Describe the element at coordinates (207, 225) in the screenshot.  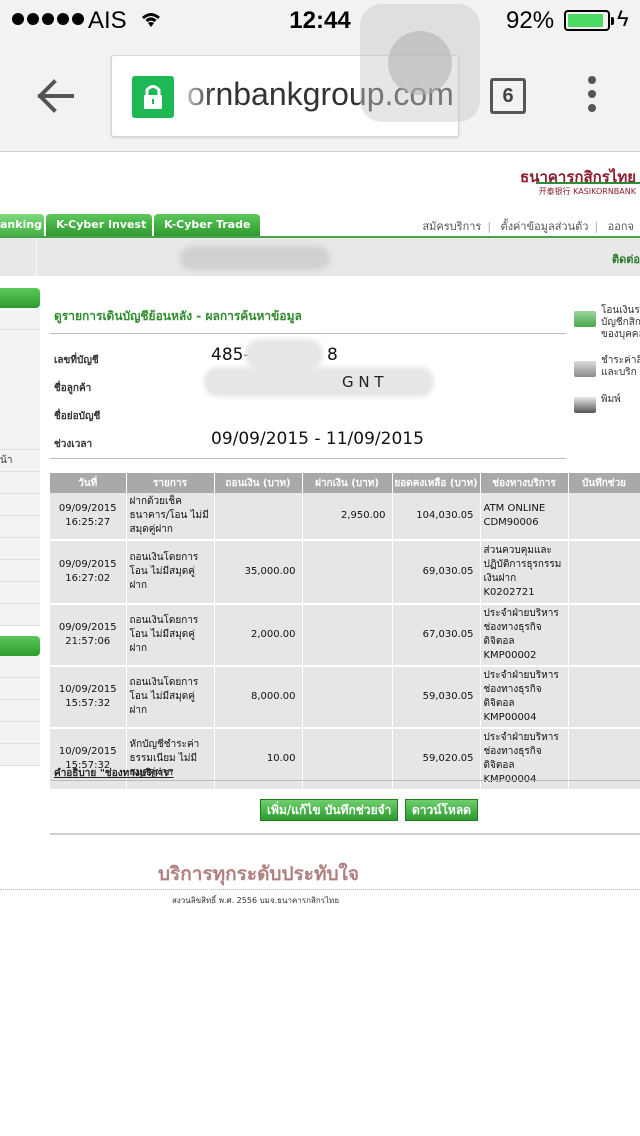
I see `tab-k-cyber-trade: K-Cyber Trade` at that location.